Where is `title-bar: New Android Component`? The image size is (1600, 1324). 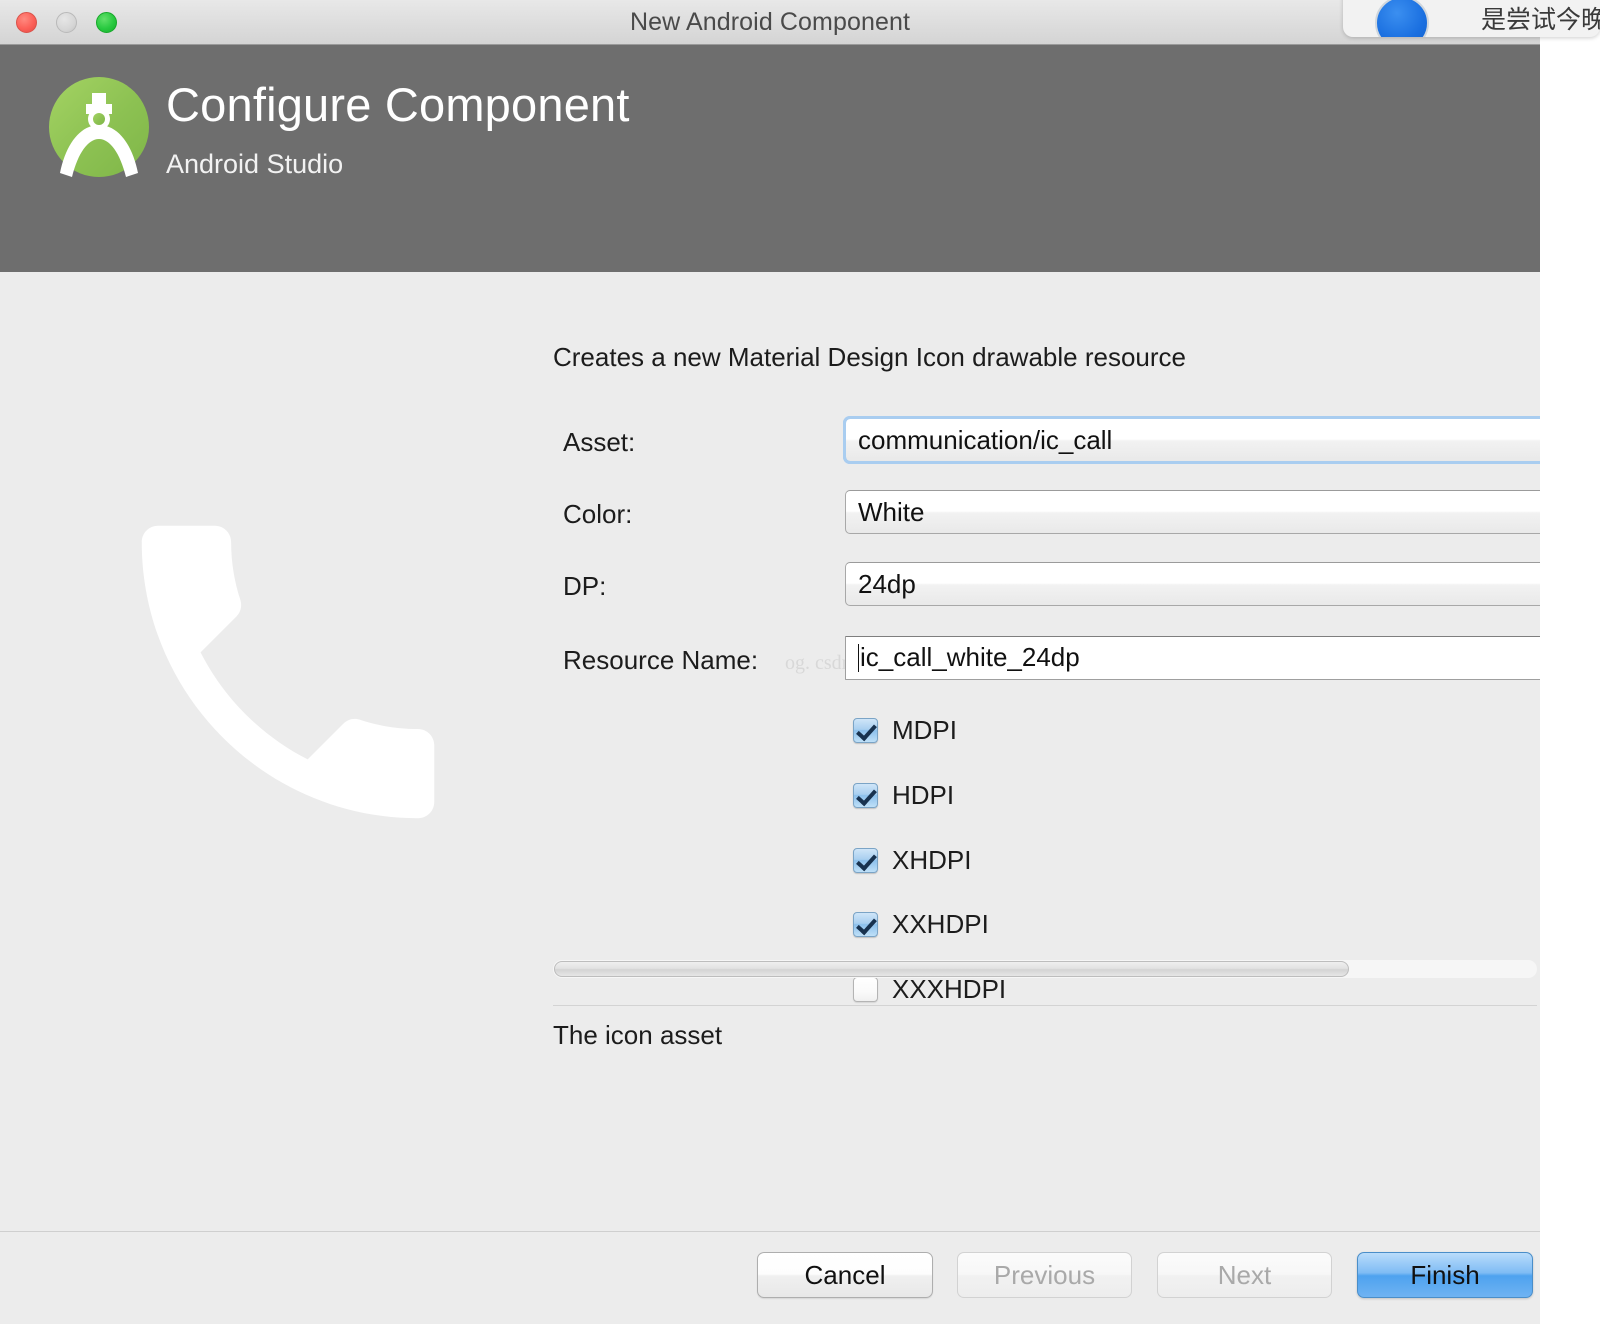 title-bar: New Android Component is located at coordinates (770, 22).